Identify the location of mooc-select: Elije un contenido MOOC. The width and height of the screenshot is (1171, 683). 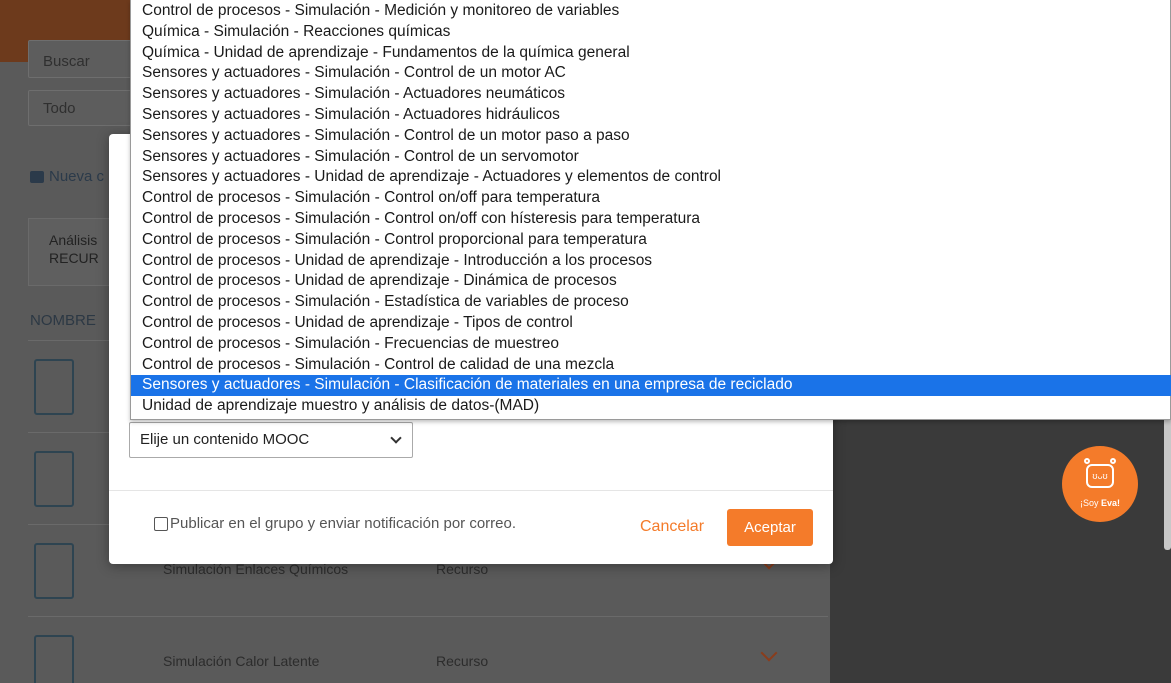
(271, 440).